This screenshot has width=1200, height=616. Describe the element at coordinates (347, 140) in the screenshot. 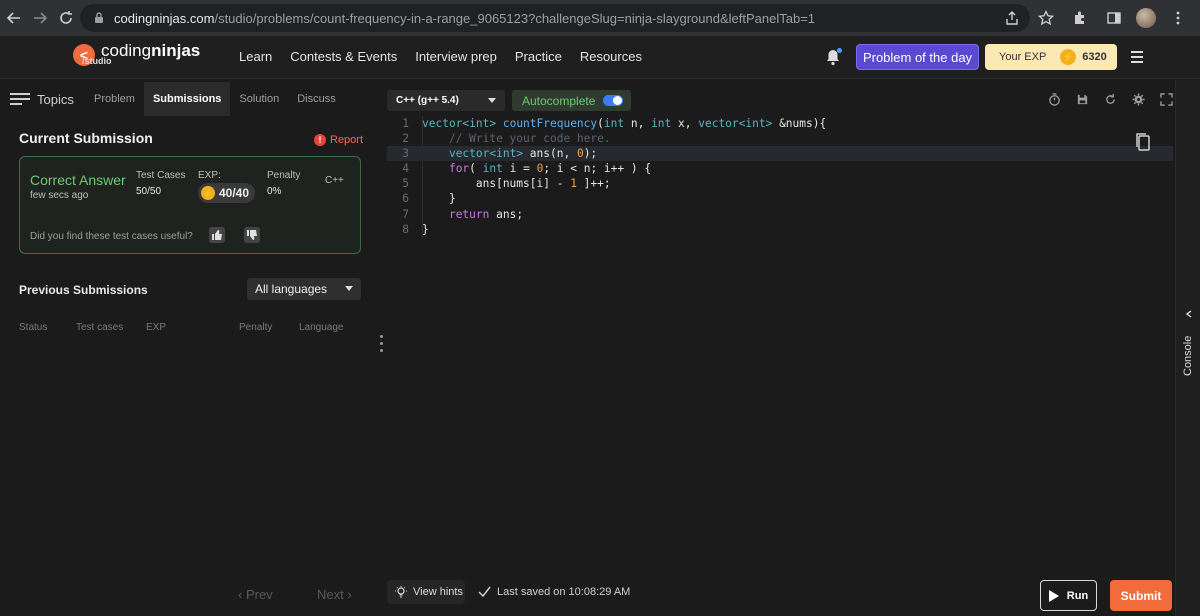

I see `report-label: Report` at that location.